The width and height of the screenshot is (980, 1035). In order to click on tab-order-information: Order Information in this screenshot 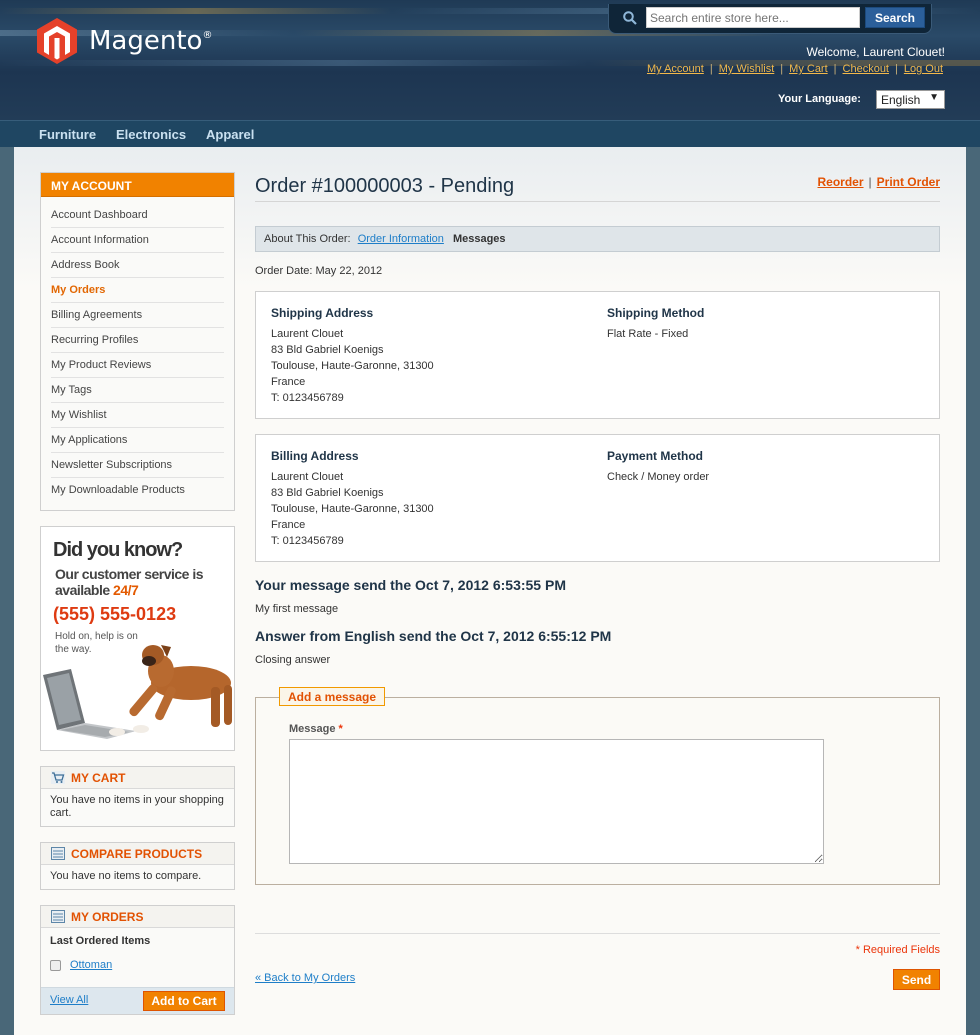, I will do `click(401, 239)`.